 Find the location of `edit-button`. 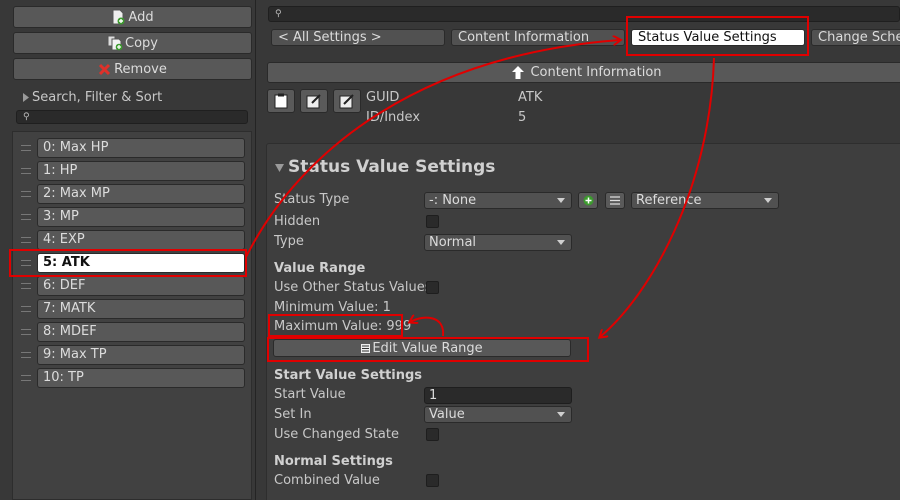

edit-button is located at coordinates (347, 101).